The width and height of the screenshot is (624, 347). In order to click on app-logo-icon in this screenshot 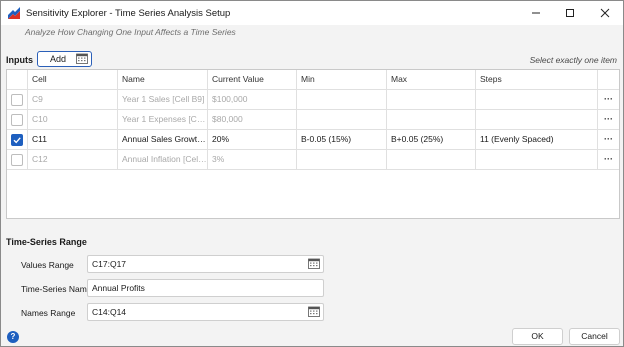, I will do `click(14, 13)`.